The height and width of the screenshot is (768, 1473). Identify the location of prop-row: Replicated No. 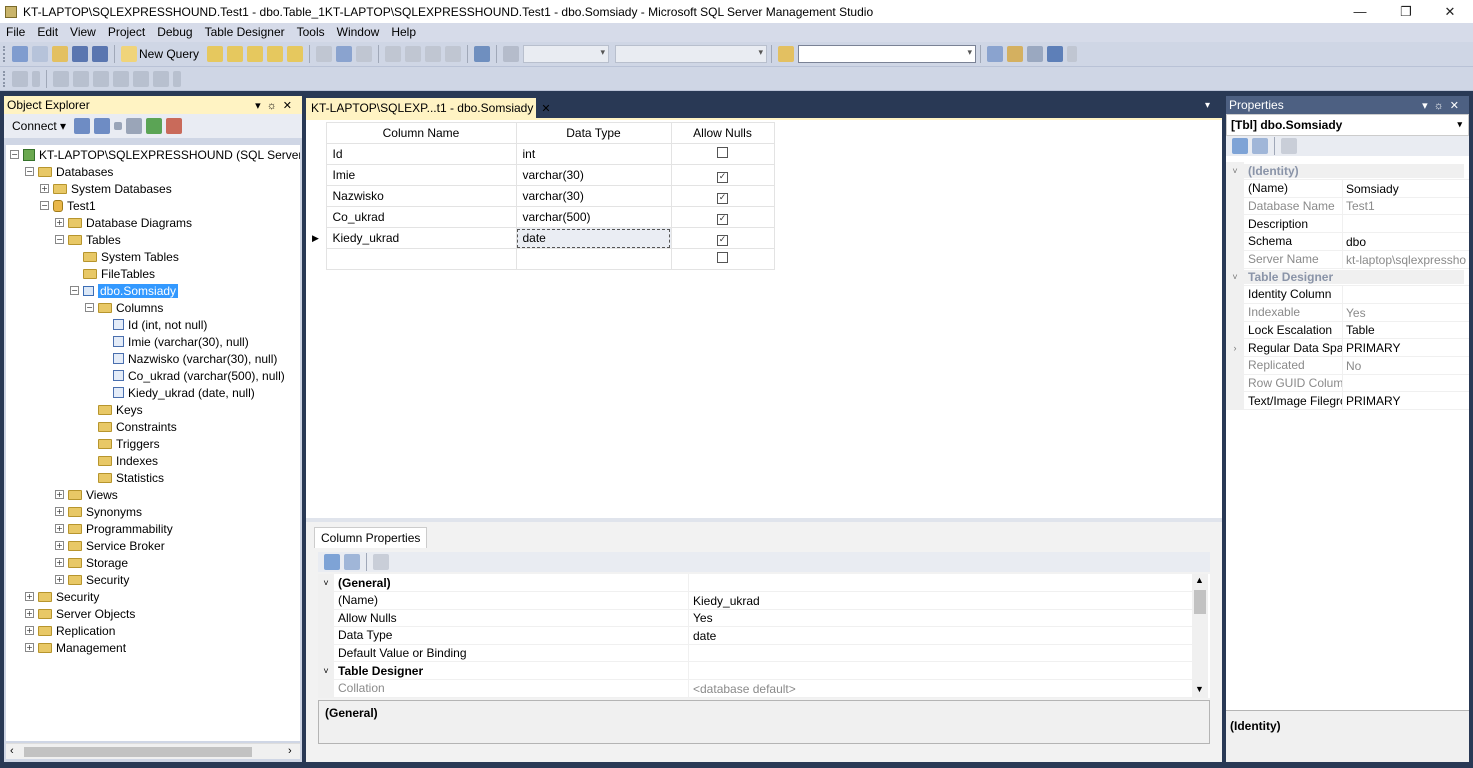
(1347, 365).